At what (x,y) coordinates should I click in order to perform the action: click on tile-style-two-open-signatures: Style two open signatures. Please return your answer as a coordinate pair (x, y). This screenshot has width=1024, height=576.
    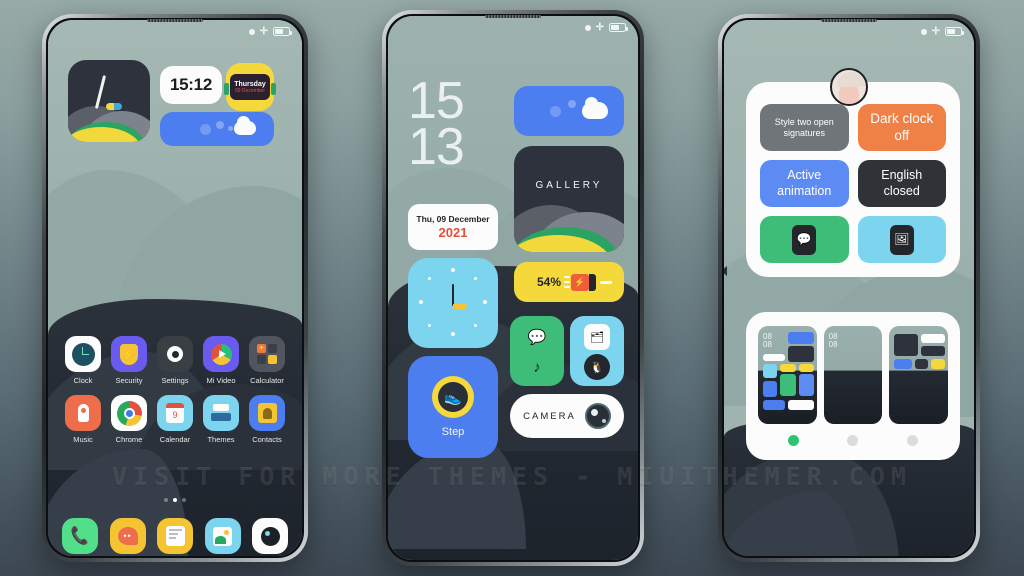
    Looking at the image, I should click on (804, 127).